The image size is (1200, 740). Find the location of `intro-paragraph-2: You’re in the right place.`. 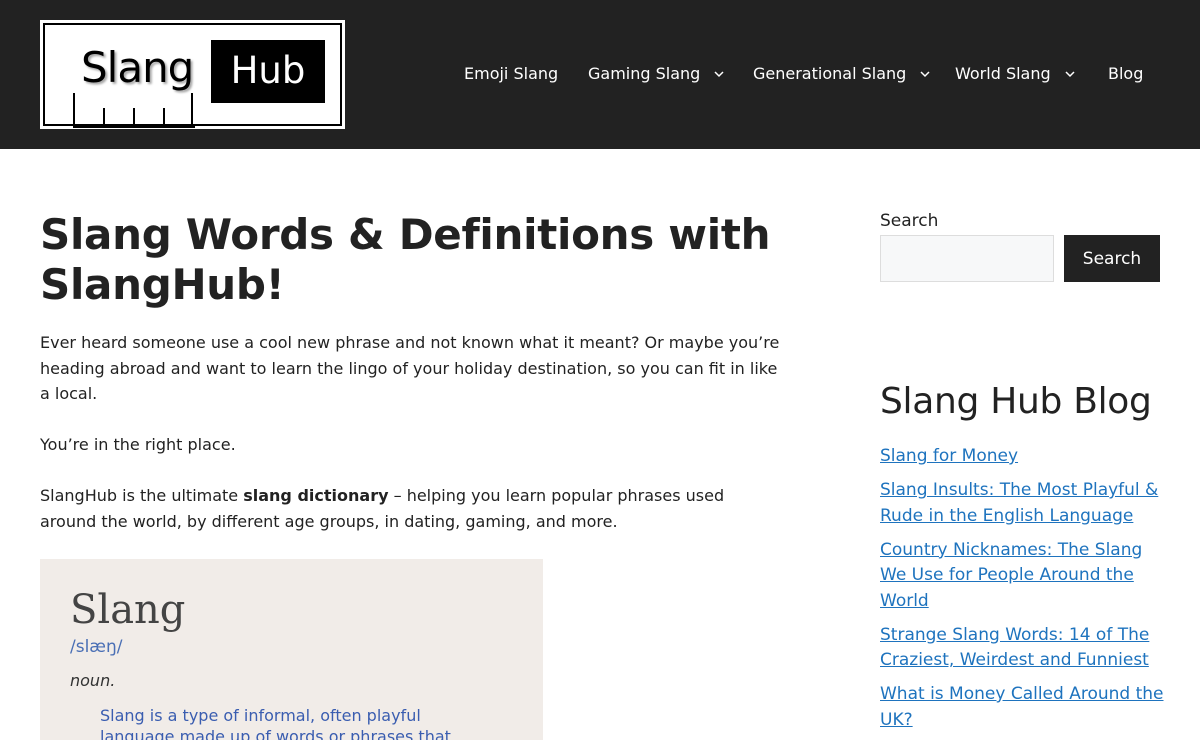

intro-paragraph-2: You’re in the right place. is located at coordinates (138, 444).